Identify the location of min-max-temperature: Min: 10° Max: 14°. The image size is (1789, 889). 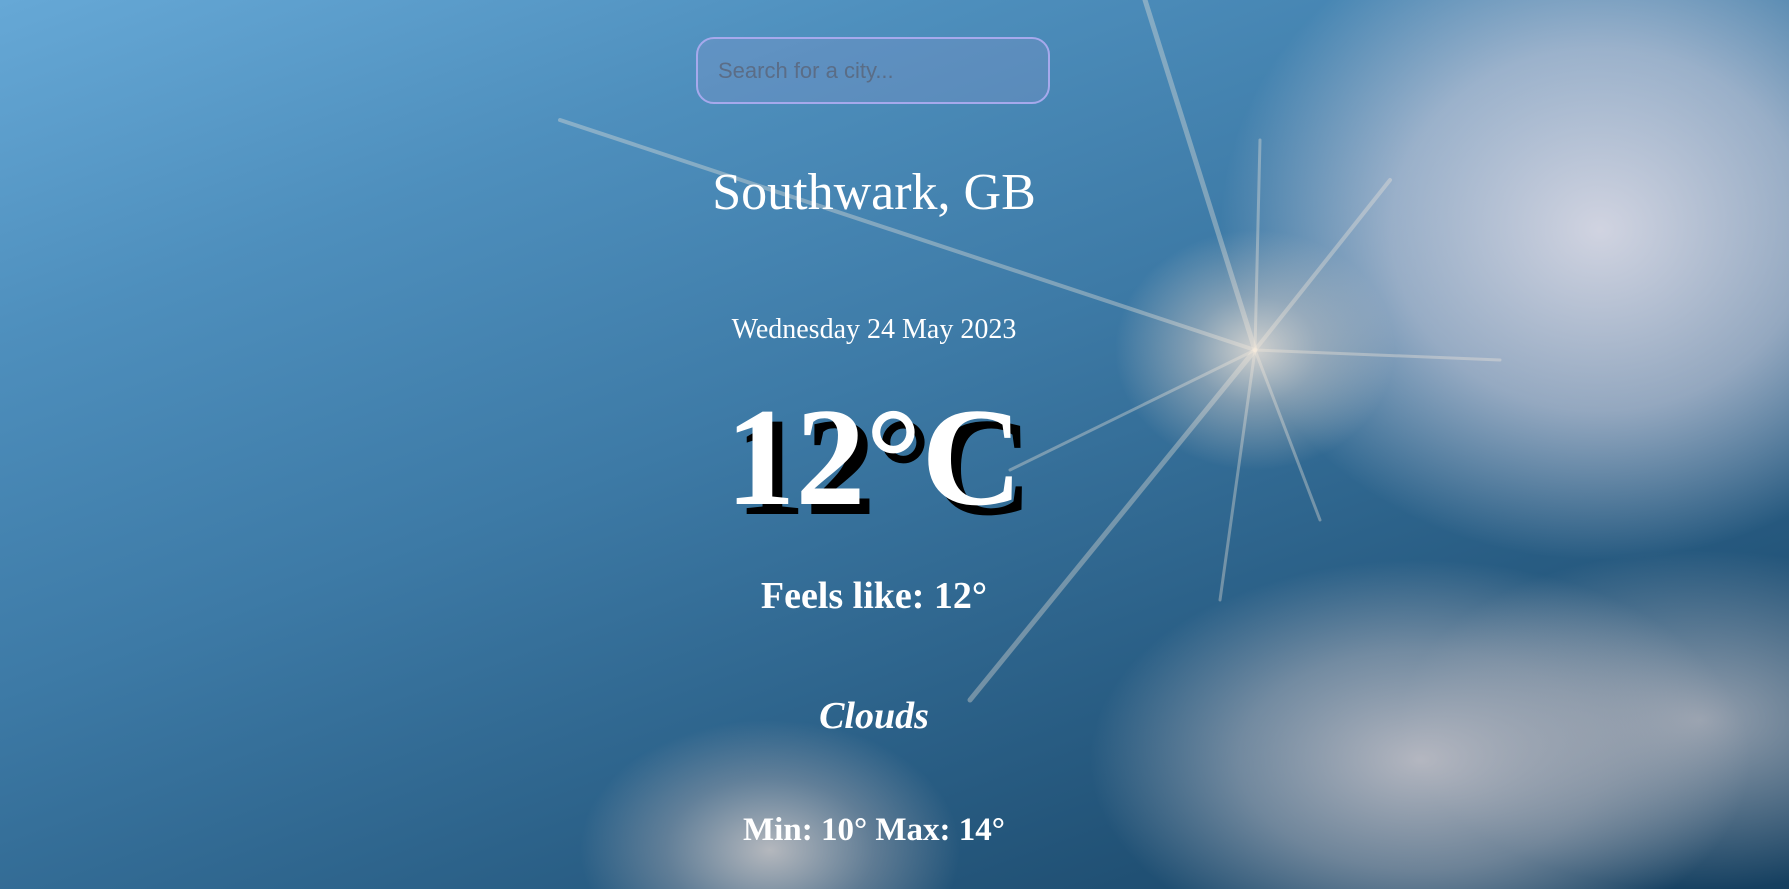
(874, 830).